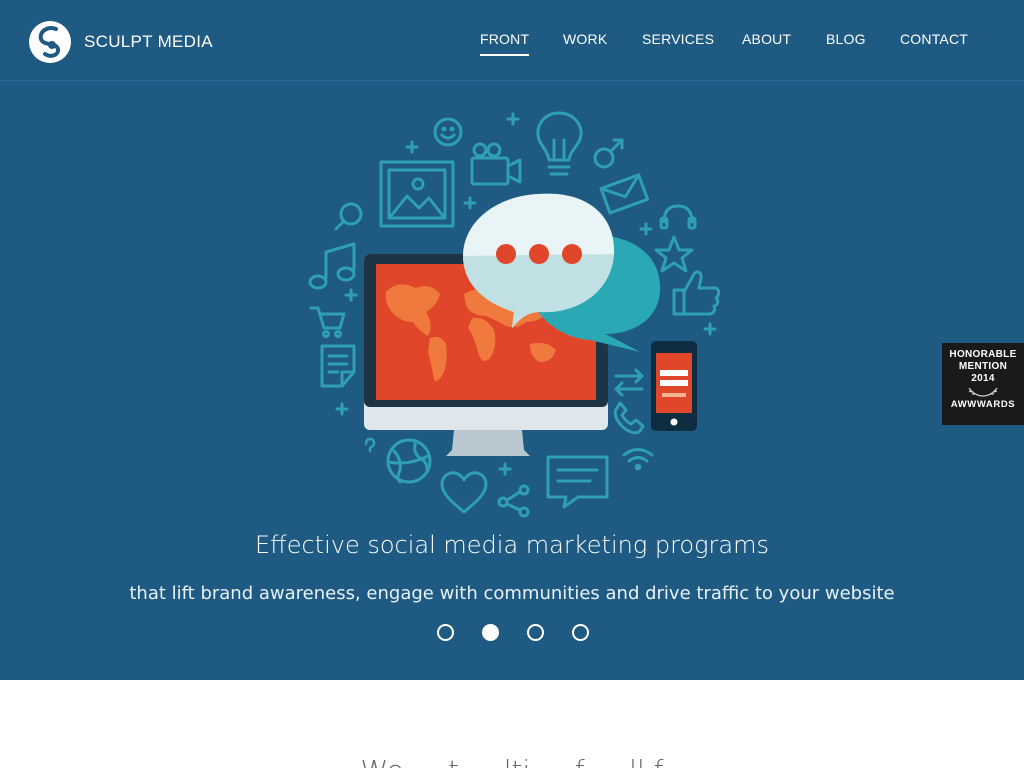 This screenshot has width=1024, height=768. I want to click on search-icon, so click(348, 216).